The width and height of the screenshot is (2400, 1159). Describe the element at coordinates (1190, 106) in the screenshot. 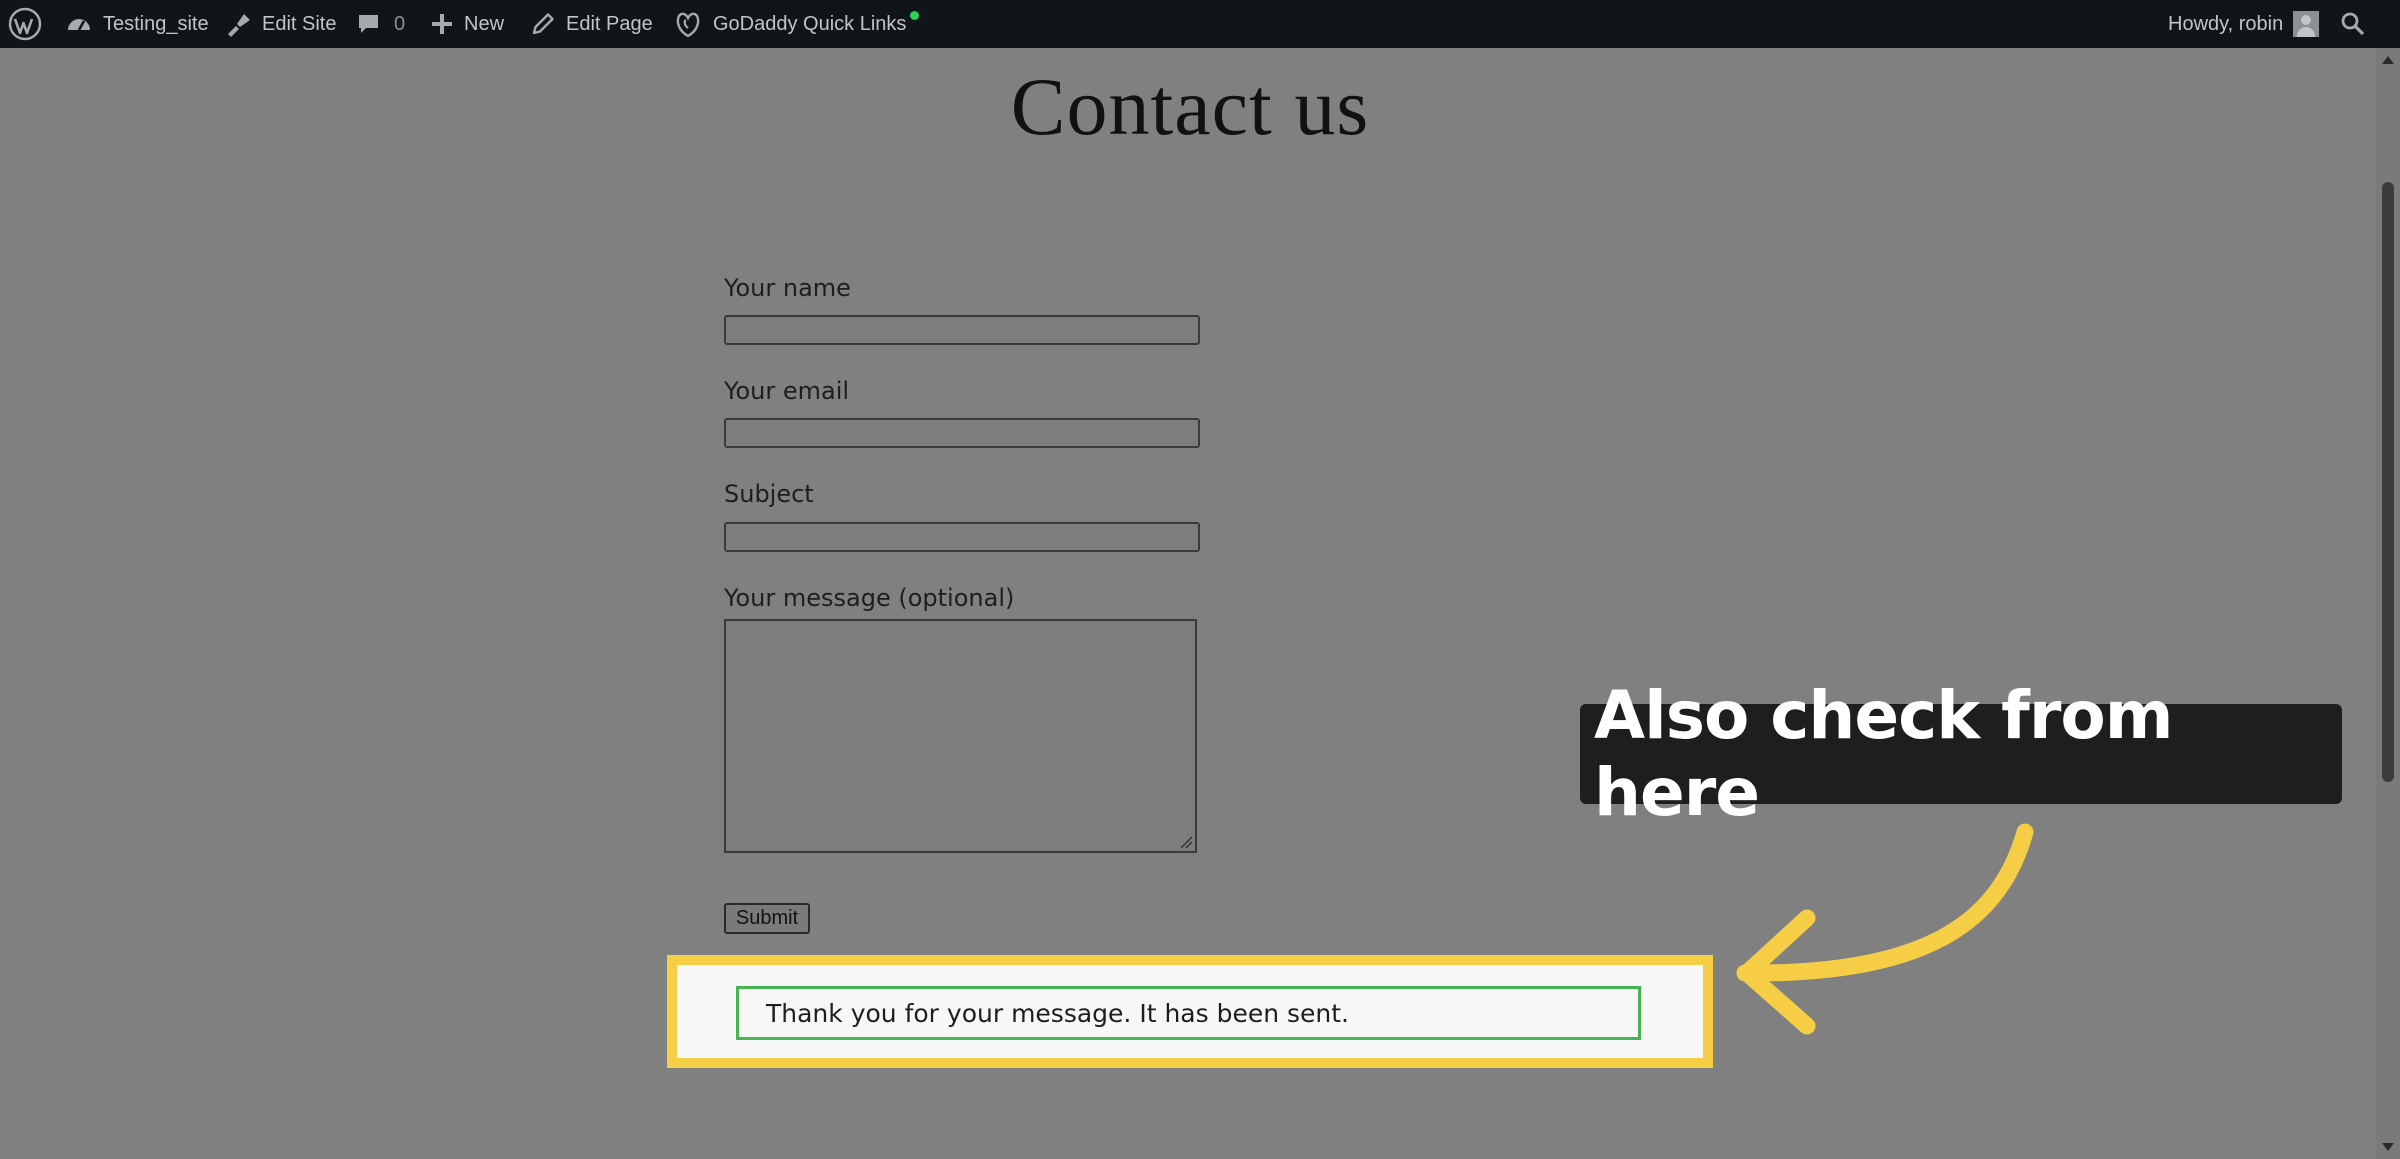

I see `page-title: Contact us` at that location.